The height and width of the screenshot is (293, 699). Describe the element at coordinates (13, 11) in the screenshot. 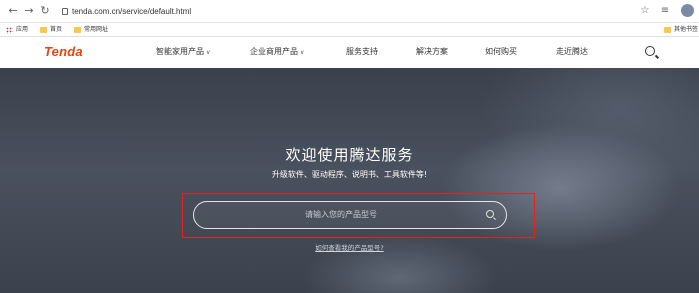

I see `back-icon: ←` at that location.